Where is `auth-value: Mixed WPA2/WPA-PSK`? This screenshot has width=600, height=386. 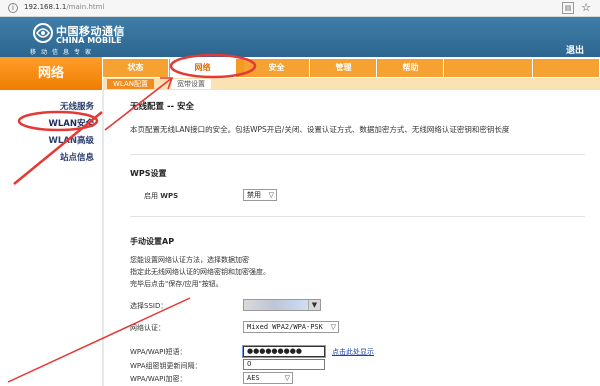 auth-value: Mixed WPA2/WPA-PSK is located at coordinates (285, 327).